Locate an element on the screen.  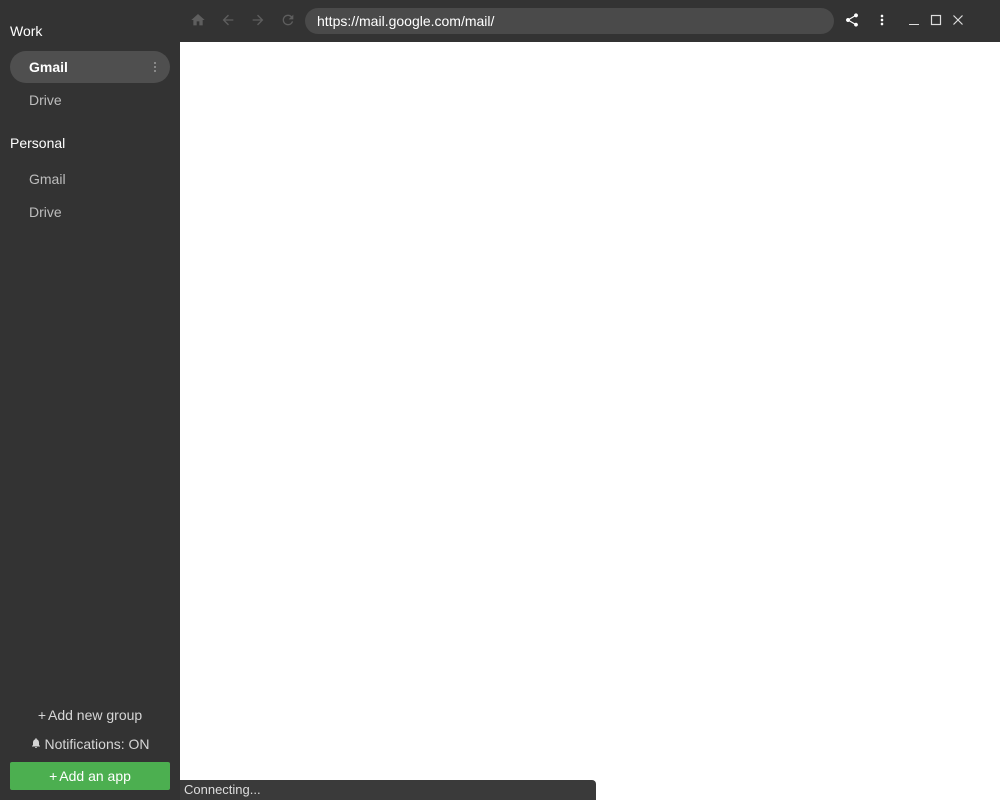
home-icon is located at coordinates (198, 20).